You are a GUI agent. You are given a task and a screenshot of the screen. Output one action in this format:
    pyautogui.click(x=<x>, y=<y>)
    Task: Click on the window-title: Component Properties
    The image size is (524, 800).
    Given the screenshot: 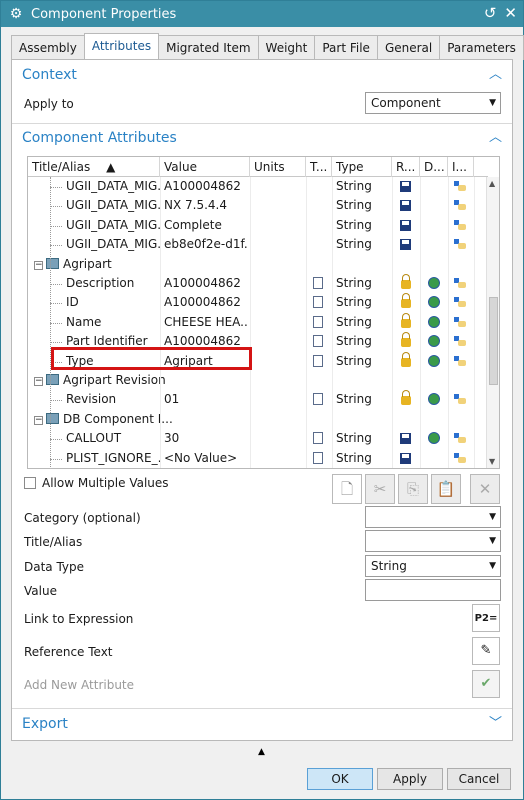 What is the action you would take?
    pyautogui.click(x=104, y=14)
    